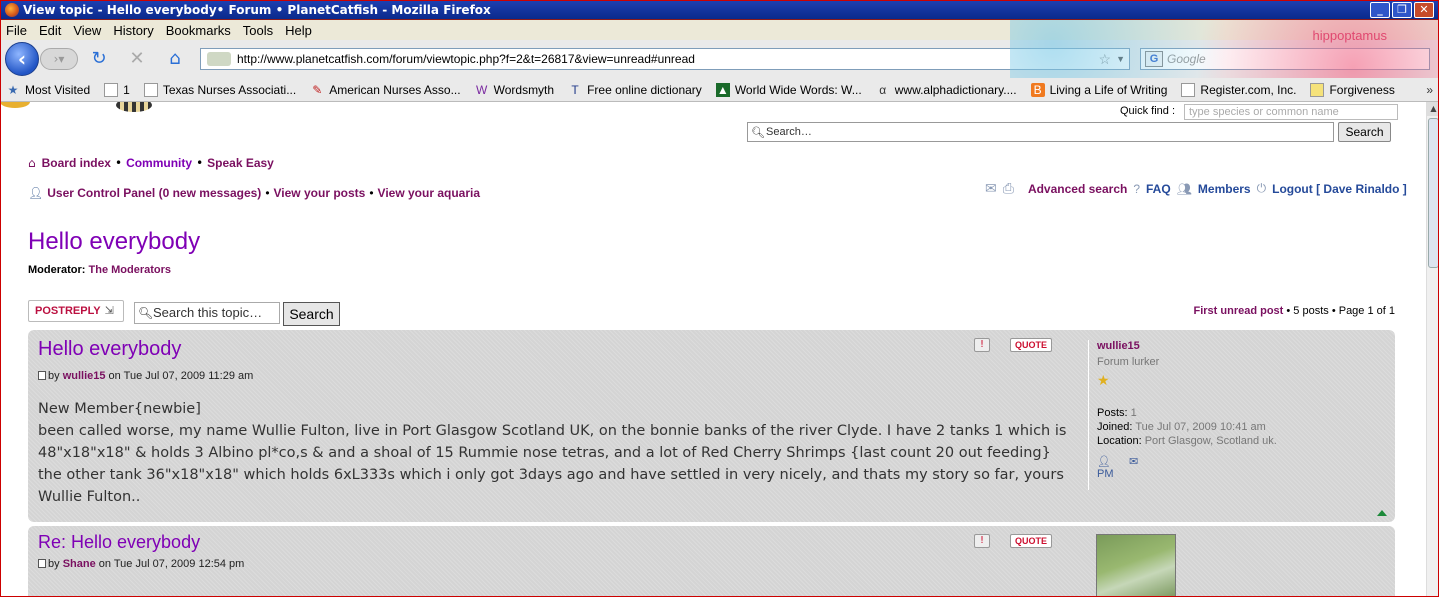 Image resolution: width=1439 pixels, height=597 pixels. I want to click on stat-label: Location:, so click(1119, 441).